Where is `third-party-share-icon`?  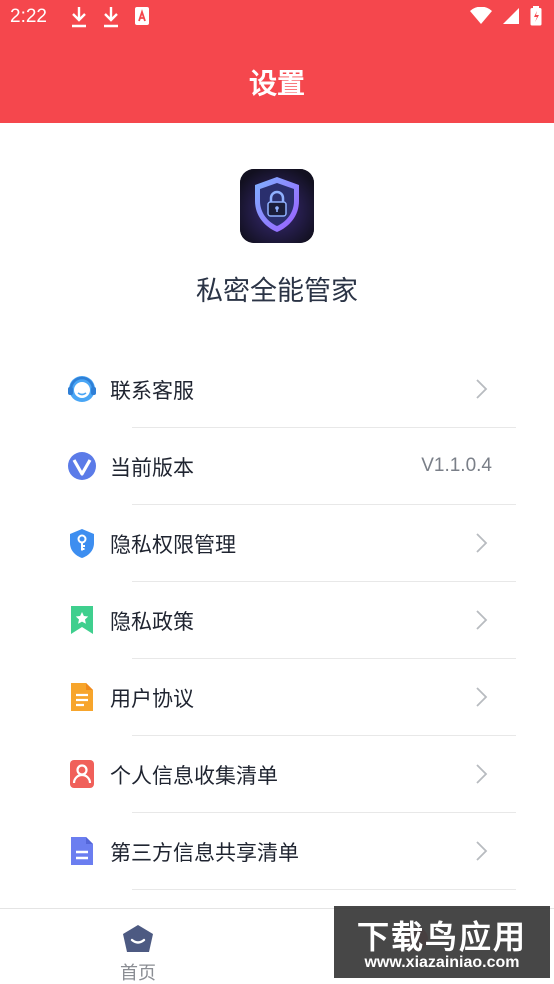
third-party-share-icon is located at coordinates (82, 851).